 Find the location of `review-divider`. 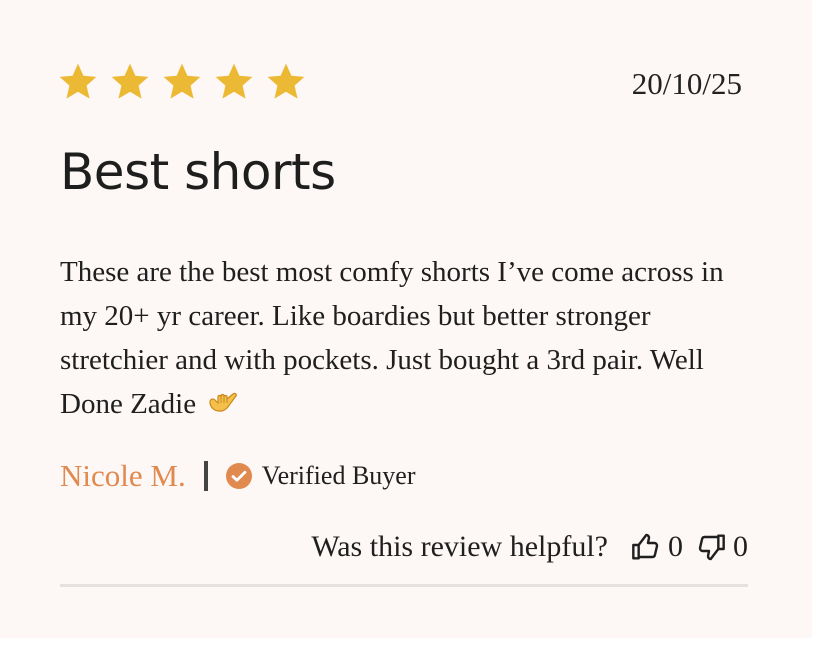

review-divider is located at coordinates (404, 585).